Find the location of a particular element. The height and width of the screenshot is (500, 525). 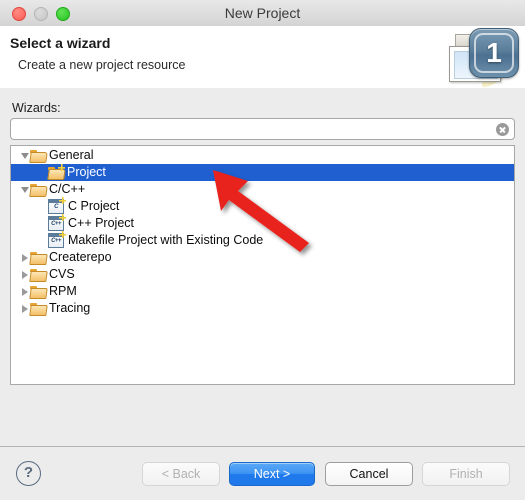

tree-item: Project is located at coordinates (262, 172).